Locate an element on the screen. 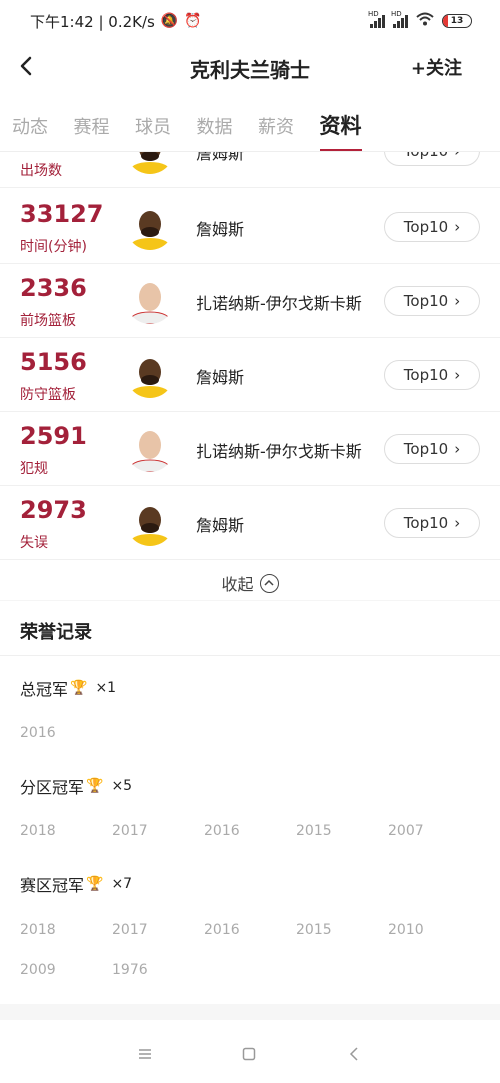 The height and width of the screenshot is (1083, 500). tab-salary: 薪资 is located at coordinates (289, 125).